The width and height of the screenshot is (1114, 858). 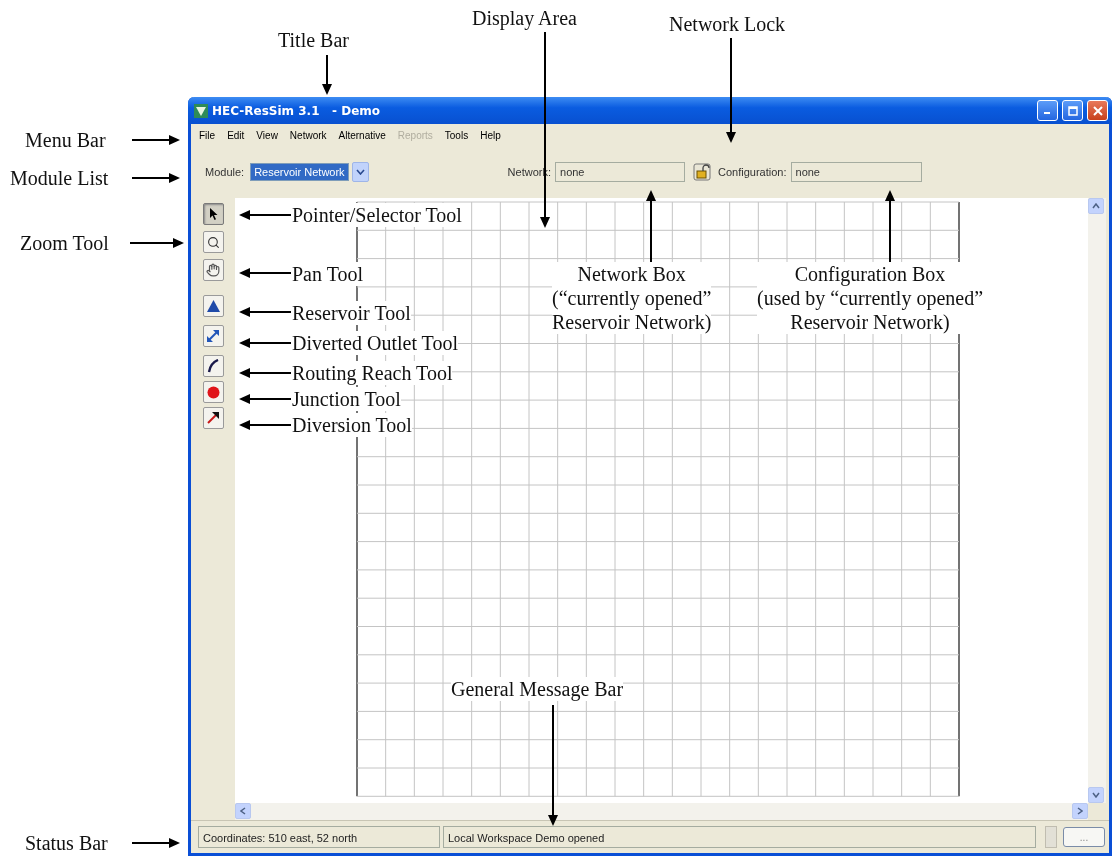 What do you see at coordinates (267, 135) in the screenshot?
I see `menu-item: View` at bounding box center [267, 135].